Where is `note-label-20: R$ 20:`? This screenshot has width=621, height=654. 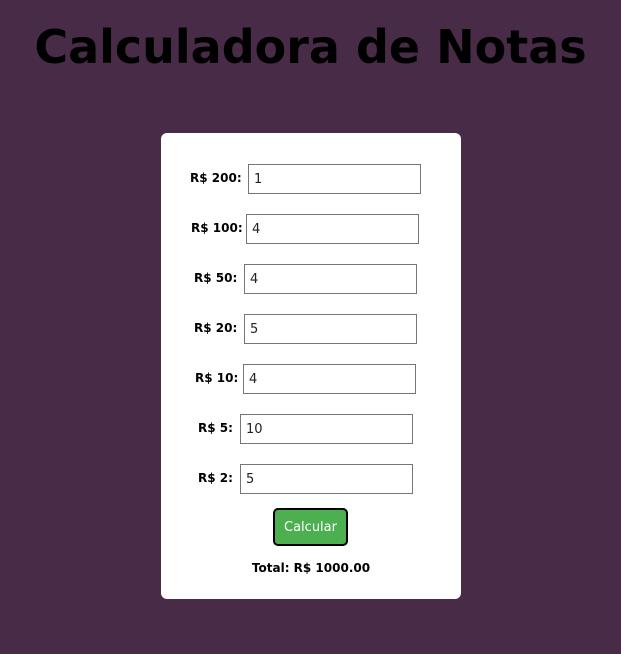
note-label-20: R$ 20: is located at coordinates (216, 328).